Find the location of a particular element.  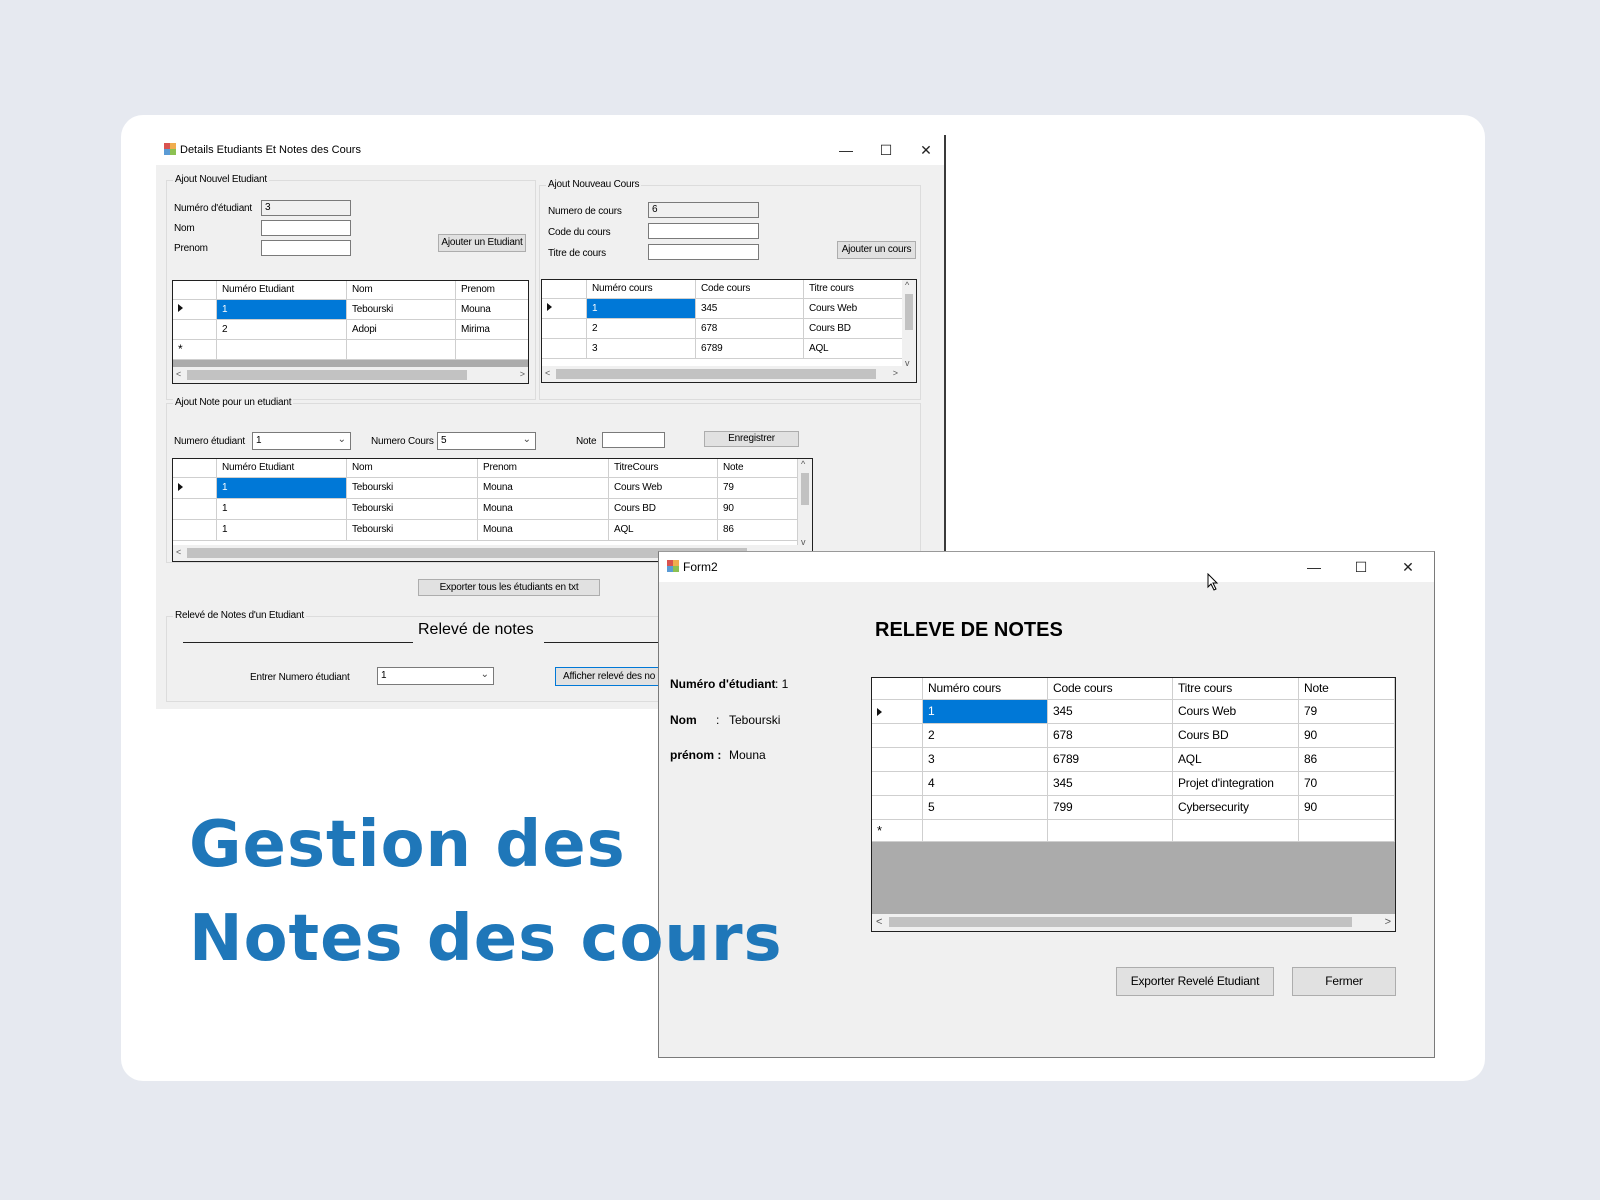

note-value-field is located at coordinates (633, 440).